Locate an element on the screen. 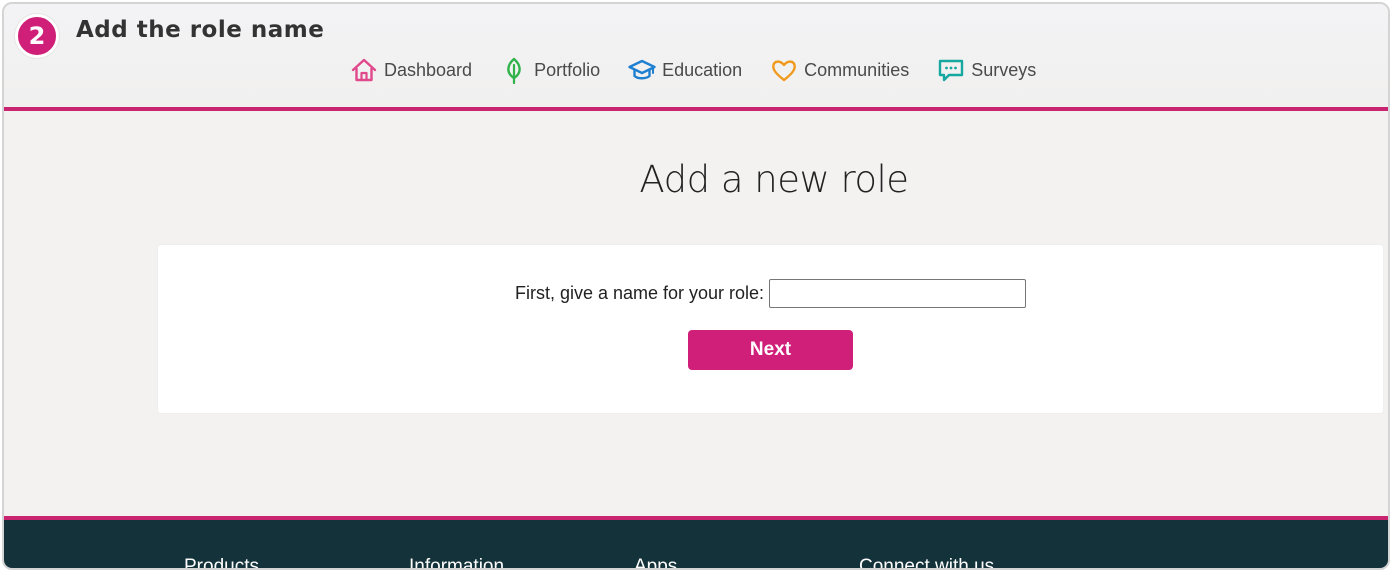 This screenshot has height=570, width=1390. nav-item-education: Education is located at coordinates (685, 70).